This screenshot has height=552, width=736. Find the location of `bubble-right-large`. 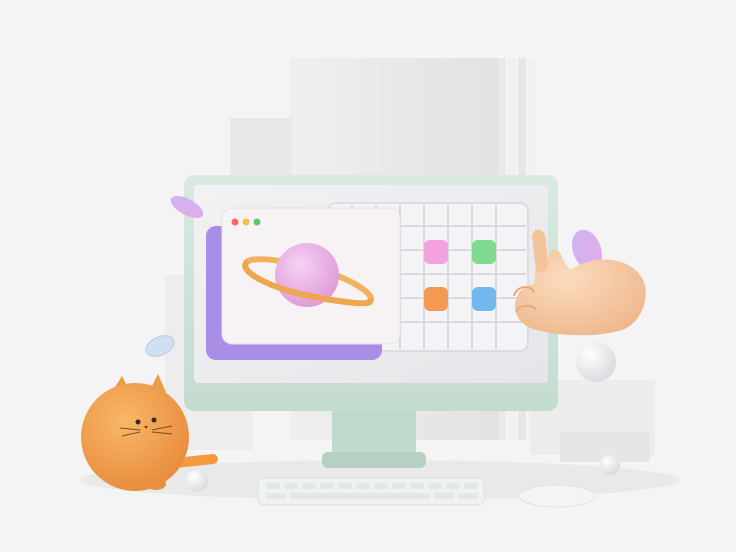

bubble-right-large is located at coordinates (596, 362).